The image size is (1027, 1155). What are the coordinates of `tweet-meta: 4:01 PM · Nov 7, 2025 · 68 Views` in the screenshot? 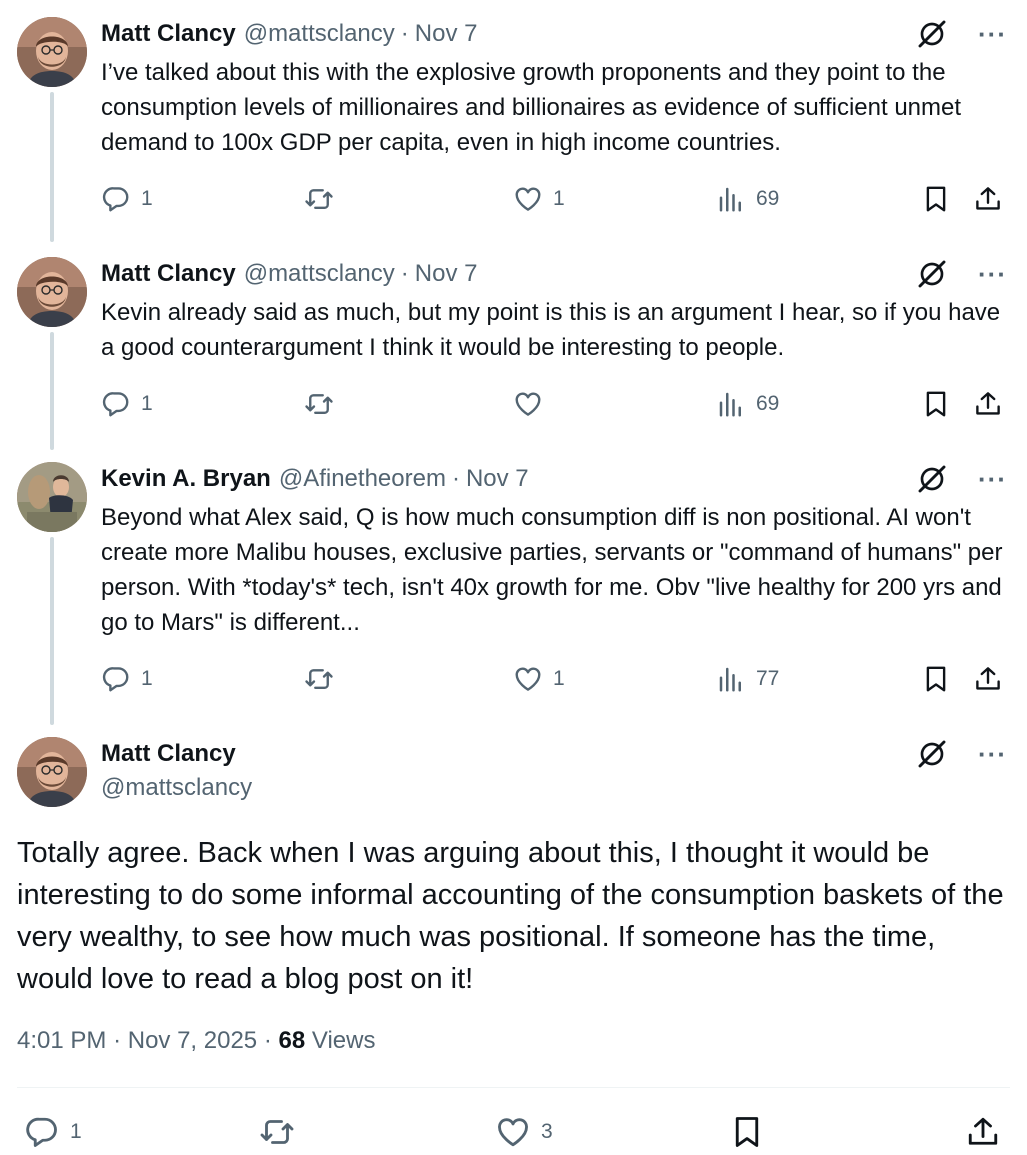 It's located at (196, 1041).